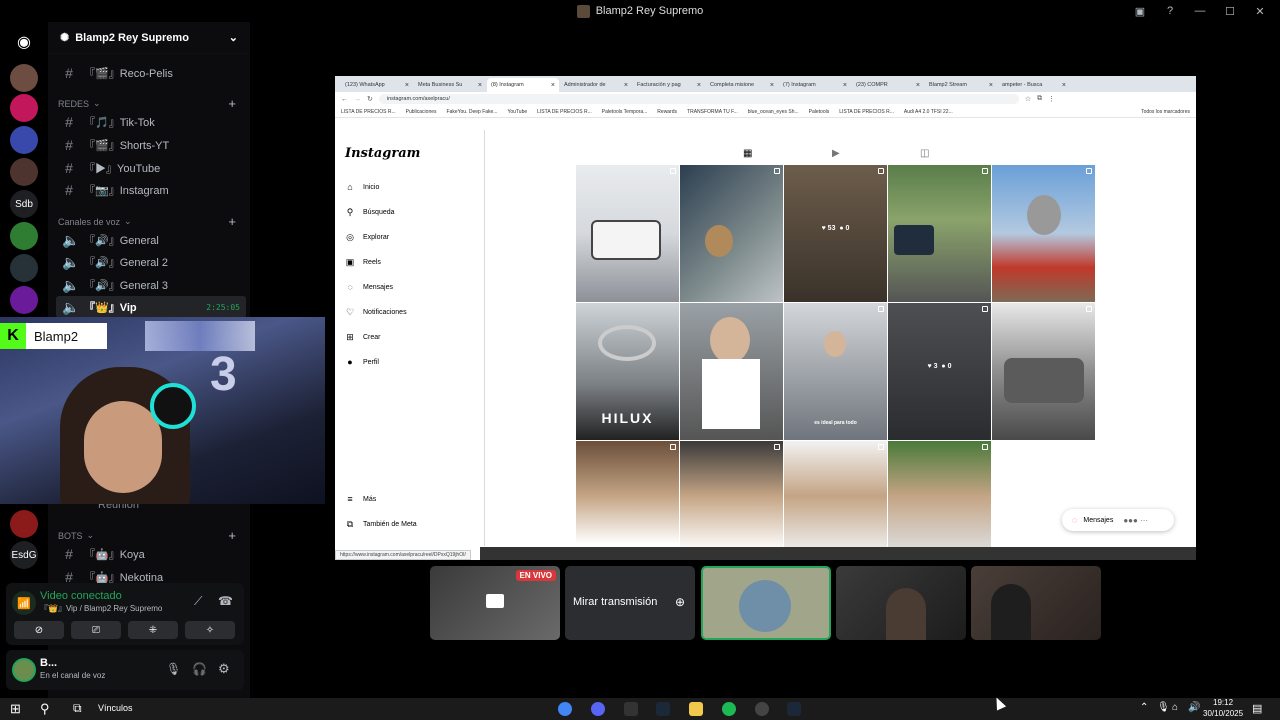 This screenshot has width=1280, height=720. What do you see at coordinates (596, 85) in the screenshot?
I see `browser-tab: Administrador de ×` at bounding box center [596, 85].